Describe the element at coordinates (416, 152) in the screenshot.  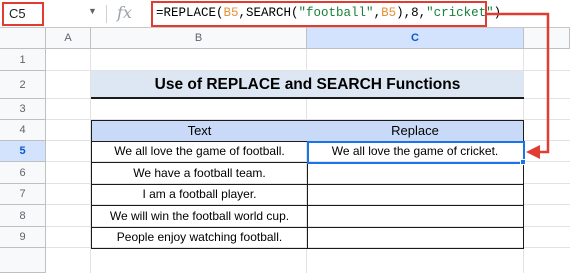
I see `active-cell-selection` at that location.